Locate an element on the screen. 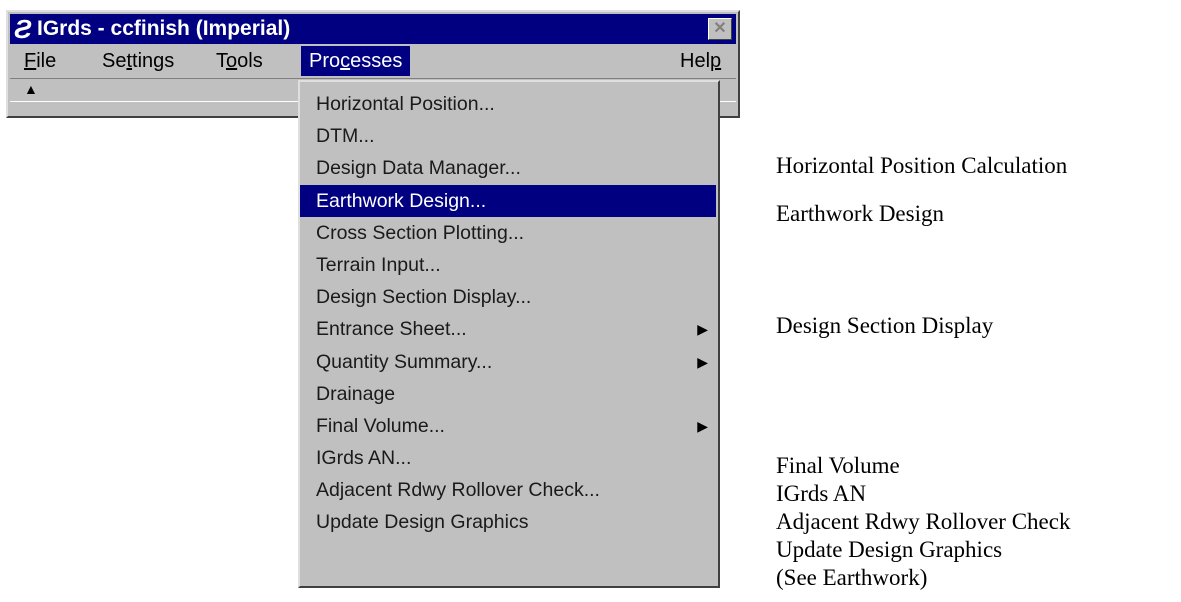 This screenshot has height=602, width=1181. menu-help: Help is located at coordinates (700, 61).